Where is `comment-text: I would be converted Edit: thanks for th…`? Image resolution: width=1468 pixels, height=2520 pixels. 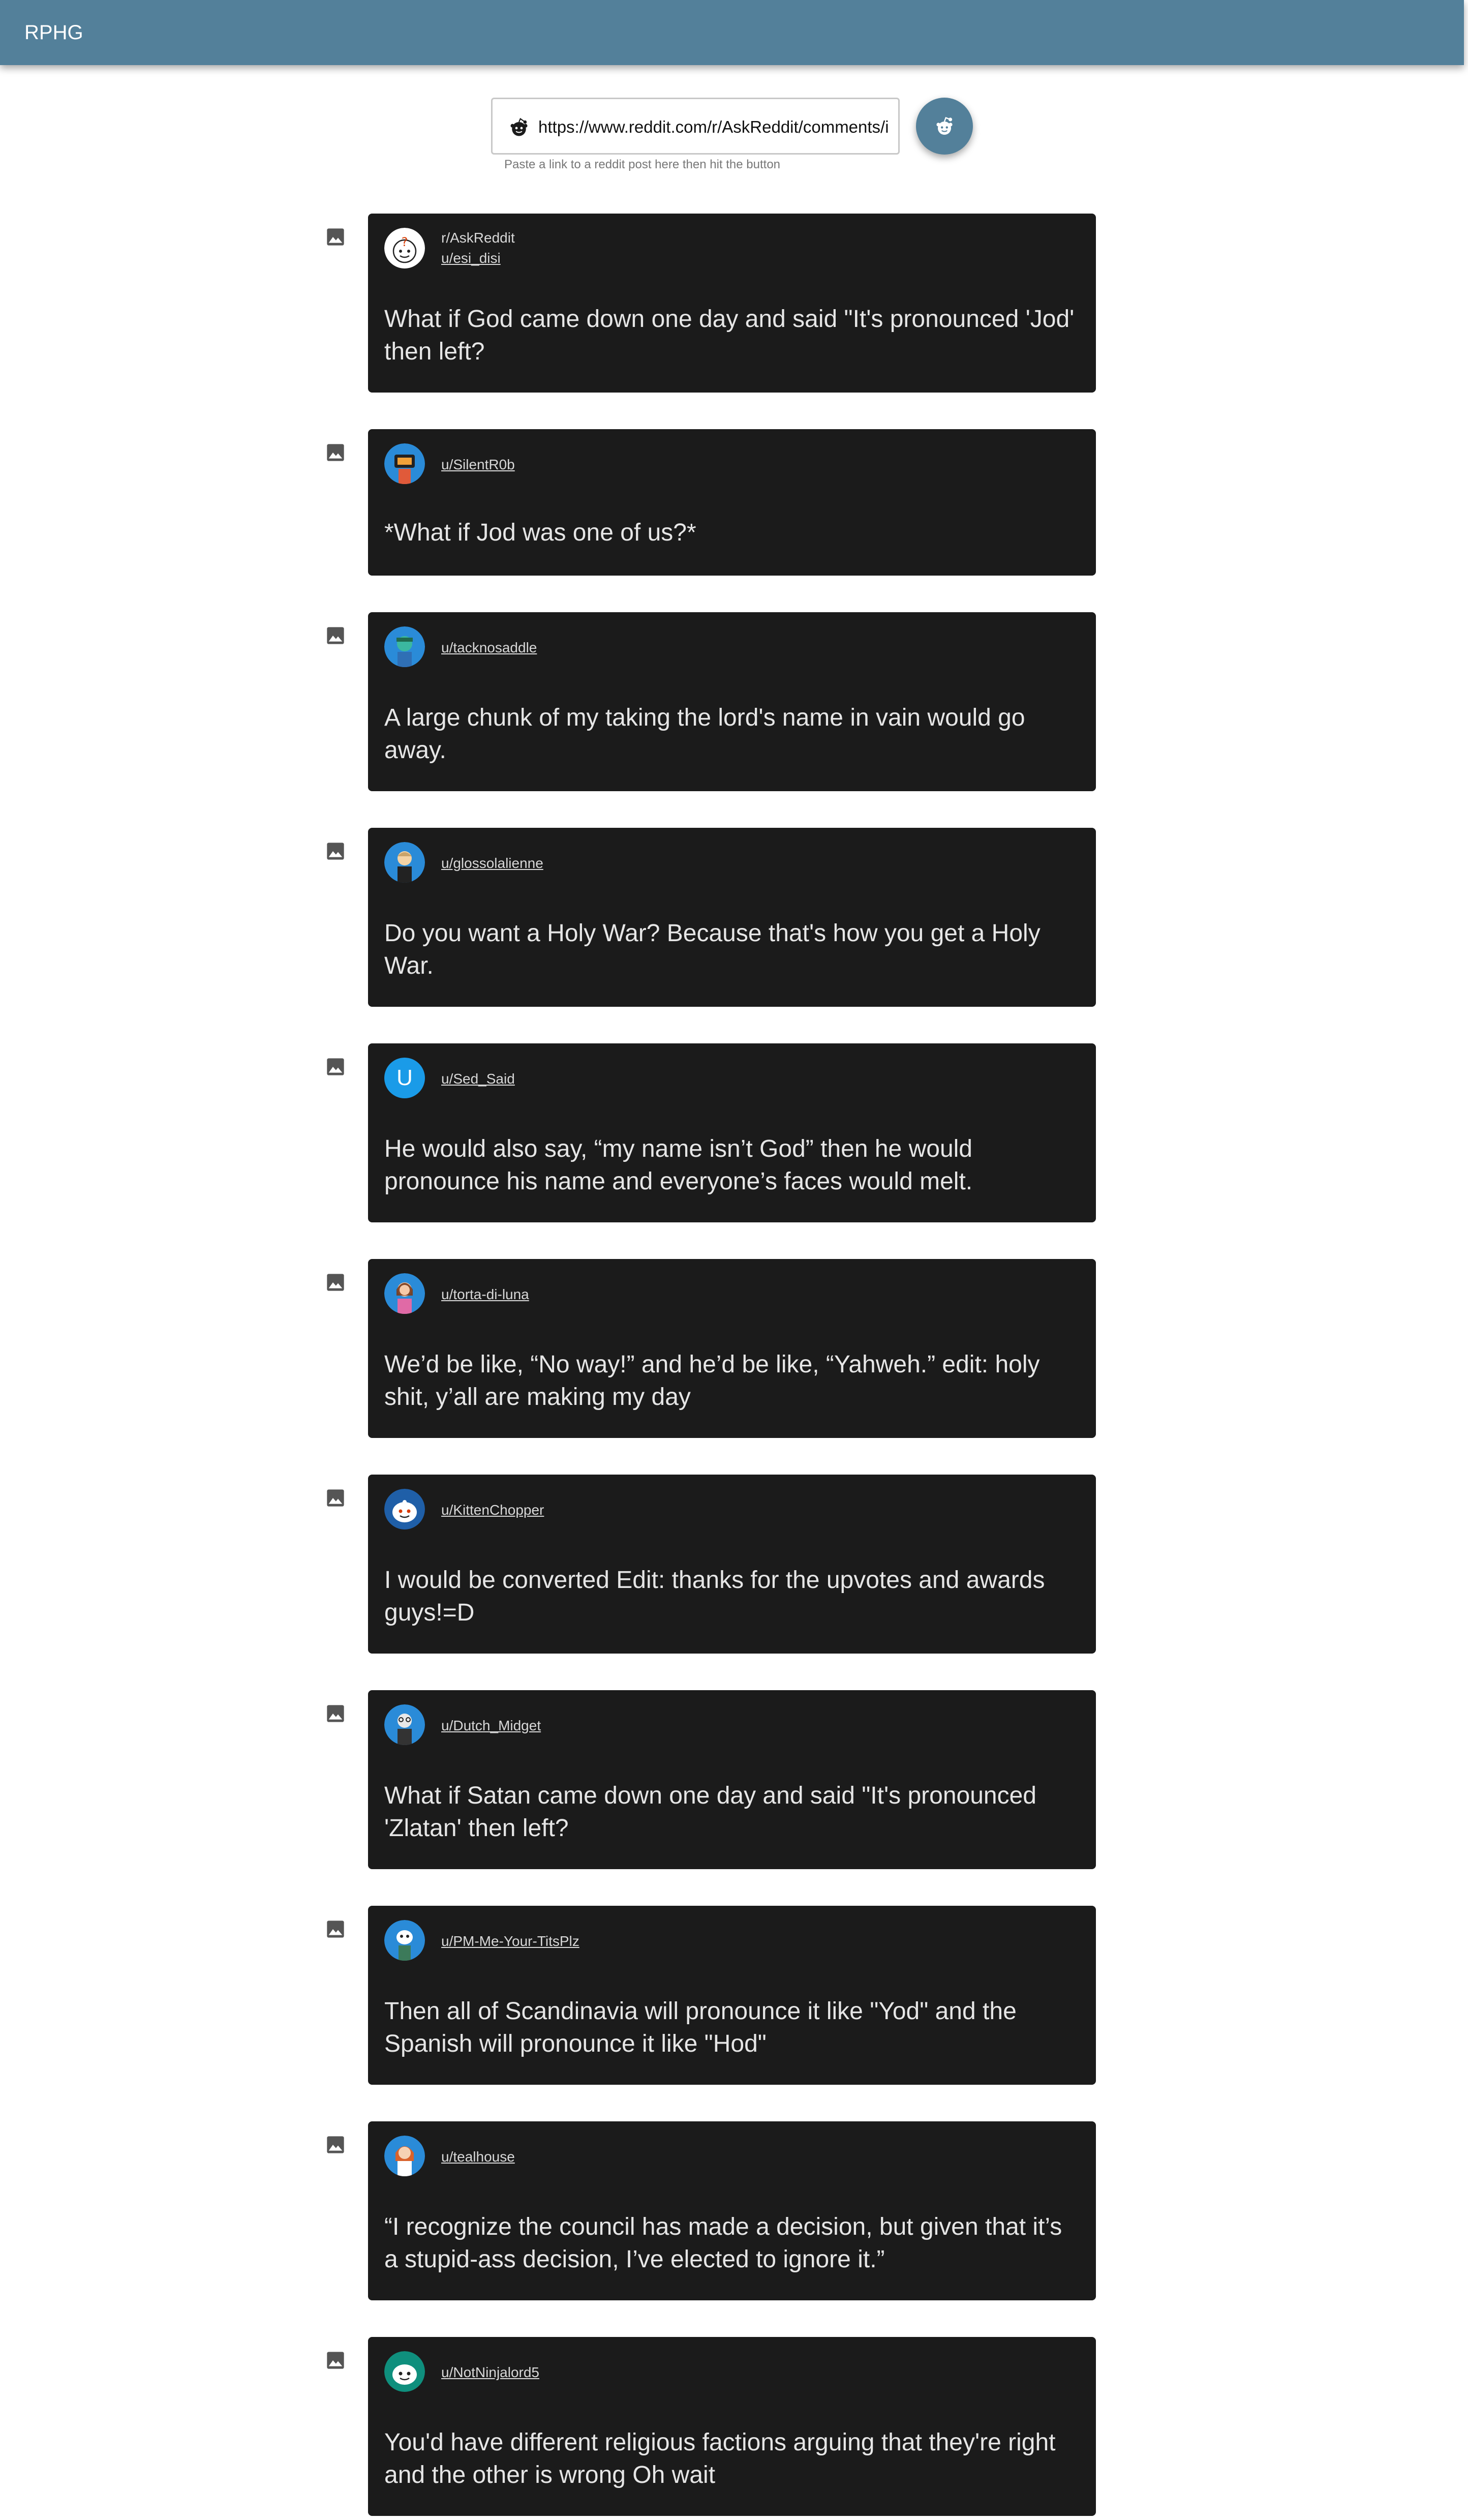 comment-text: I would be converted Edit: thanks for th… is located at coordinates (714, 1596).